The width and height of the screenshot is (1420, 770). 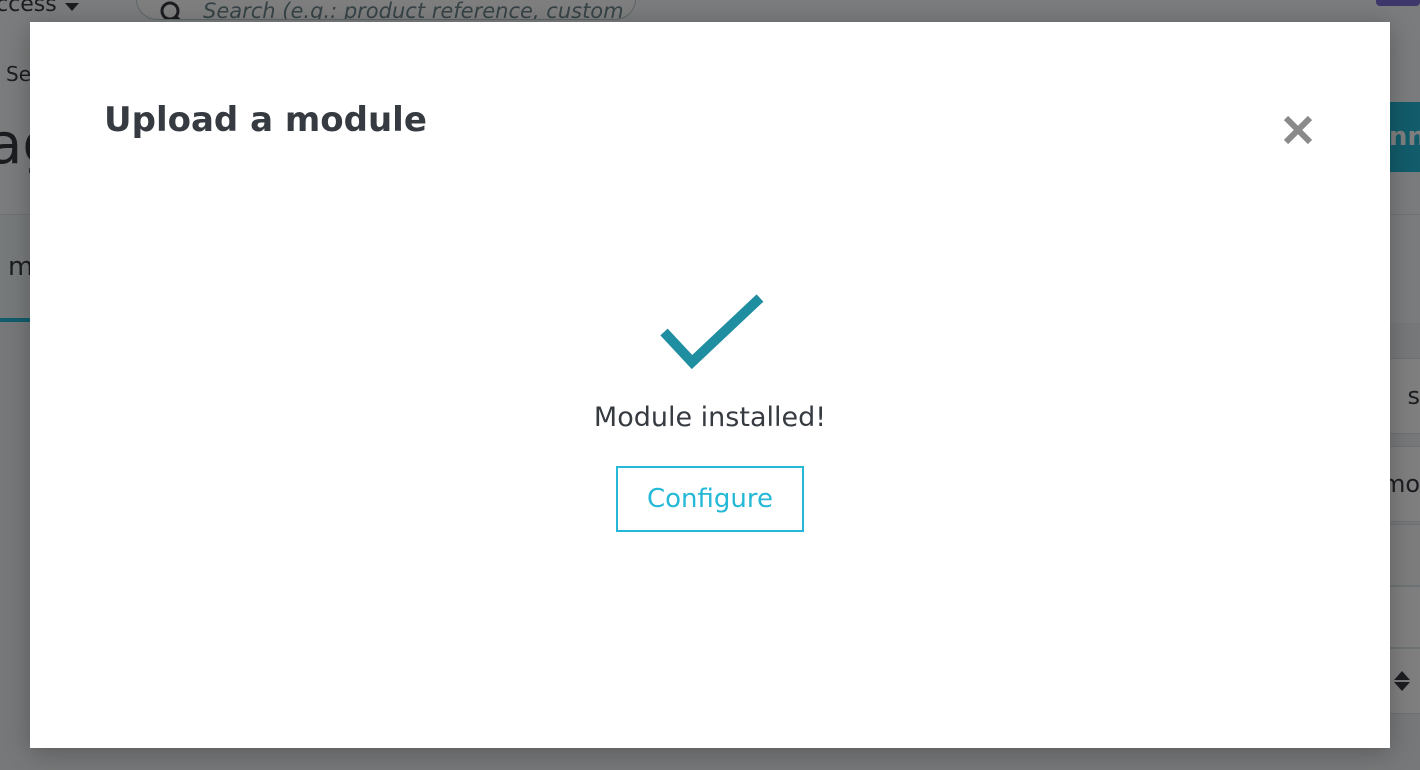 What do you see at coordinates (710, 499) in the screenshot?
I see `configure-button: Configure` at bounding box center [710, 499].